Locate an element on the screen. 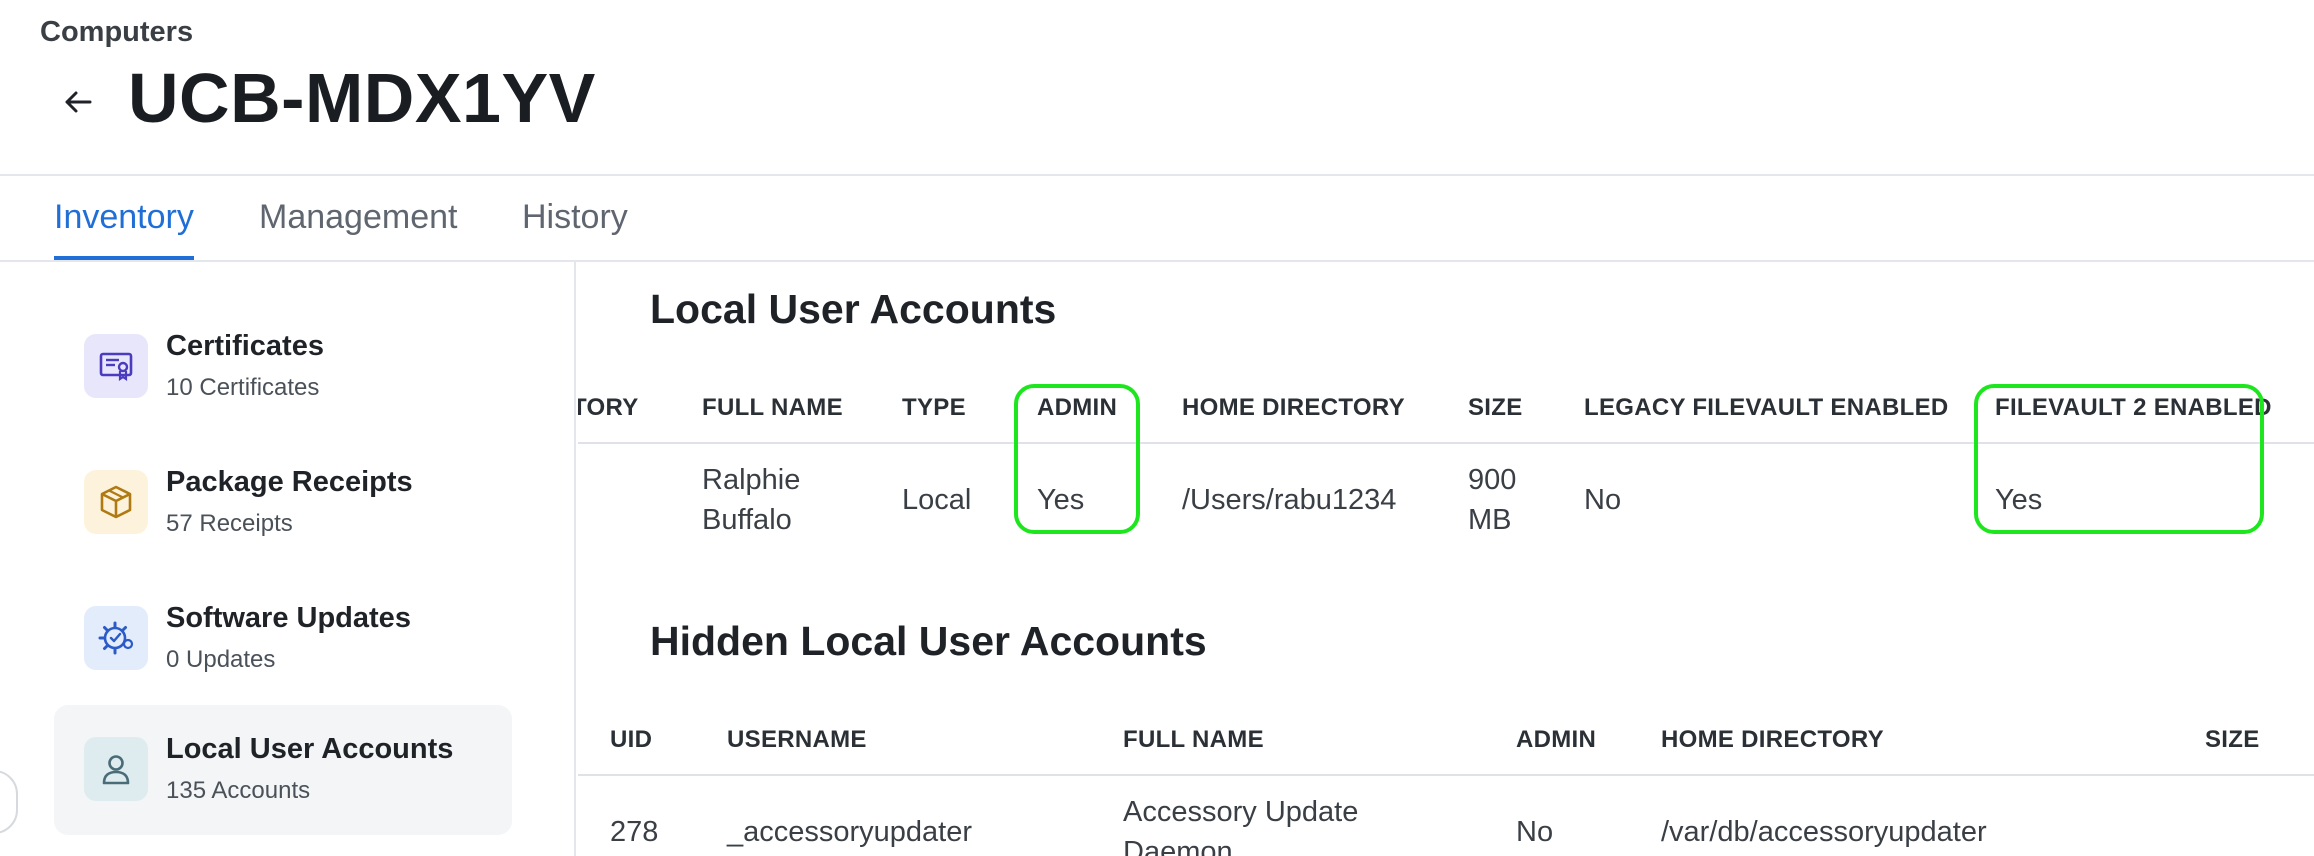 Image resolution: width=2314 pixels, height=856 pixels. sidebar-item-count: 10 Certificates is located at coordinates (243, 387).